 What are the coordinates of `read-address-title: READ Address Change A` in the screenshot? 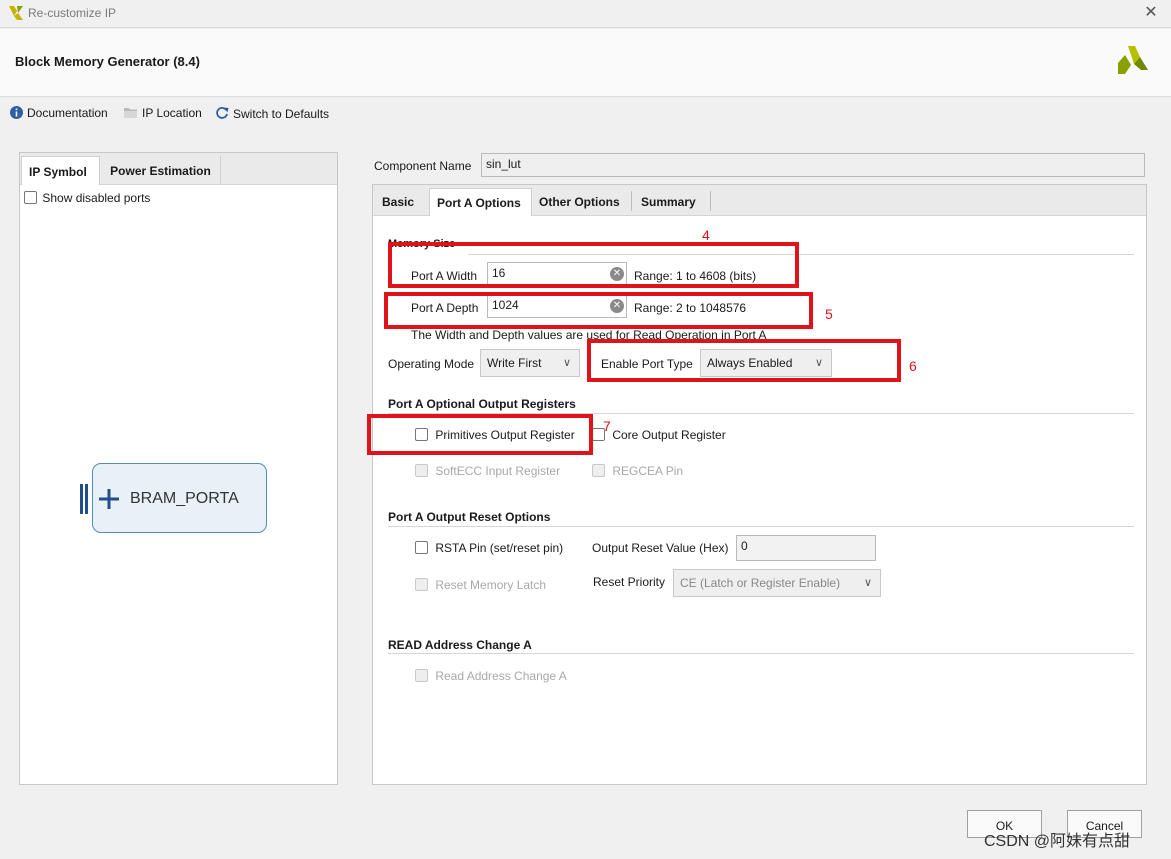 It's located at (460, 645).